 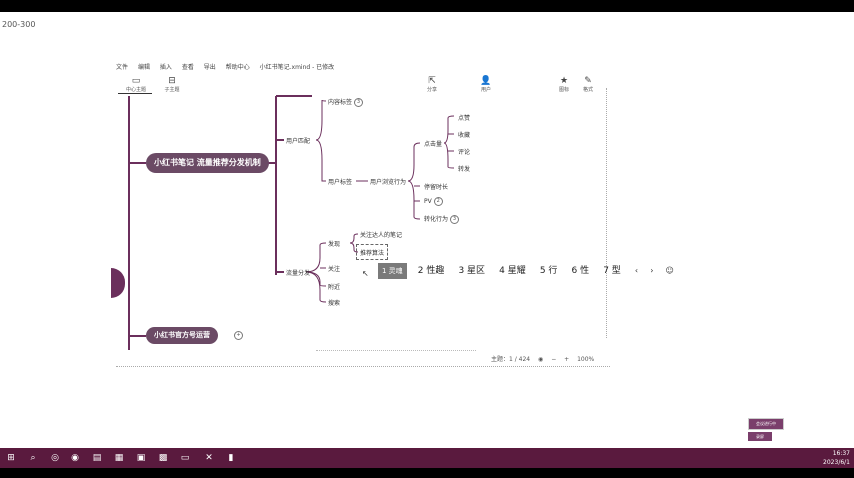 I want to click on ime-candidate-2: 2 性趣, so click(x=431, y=271).